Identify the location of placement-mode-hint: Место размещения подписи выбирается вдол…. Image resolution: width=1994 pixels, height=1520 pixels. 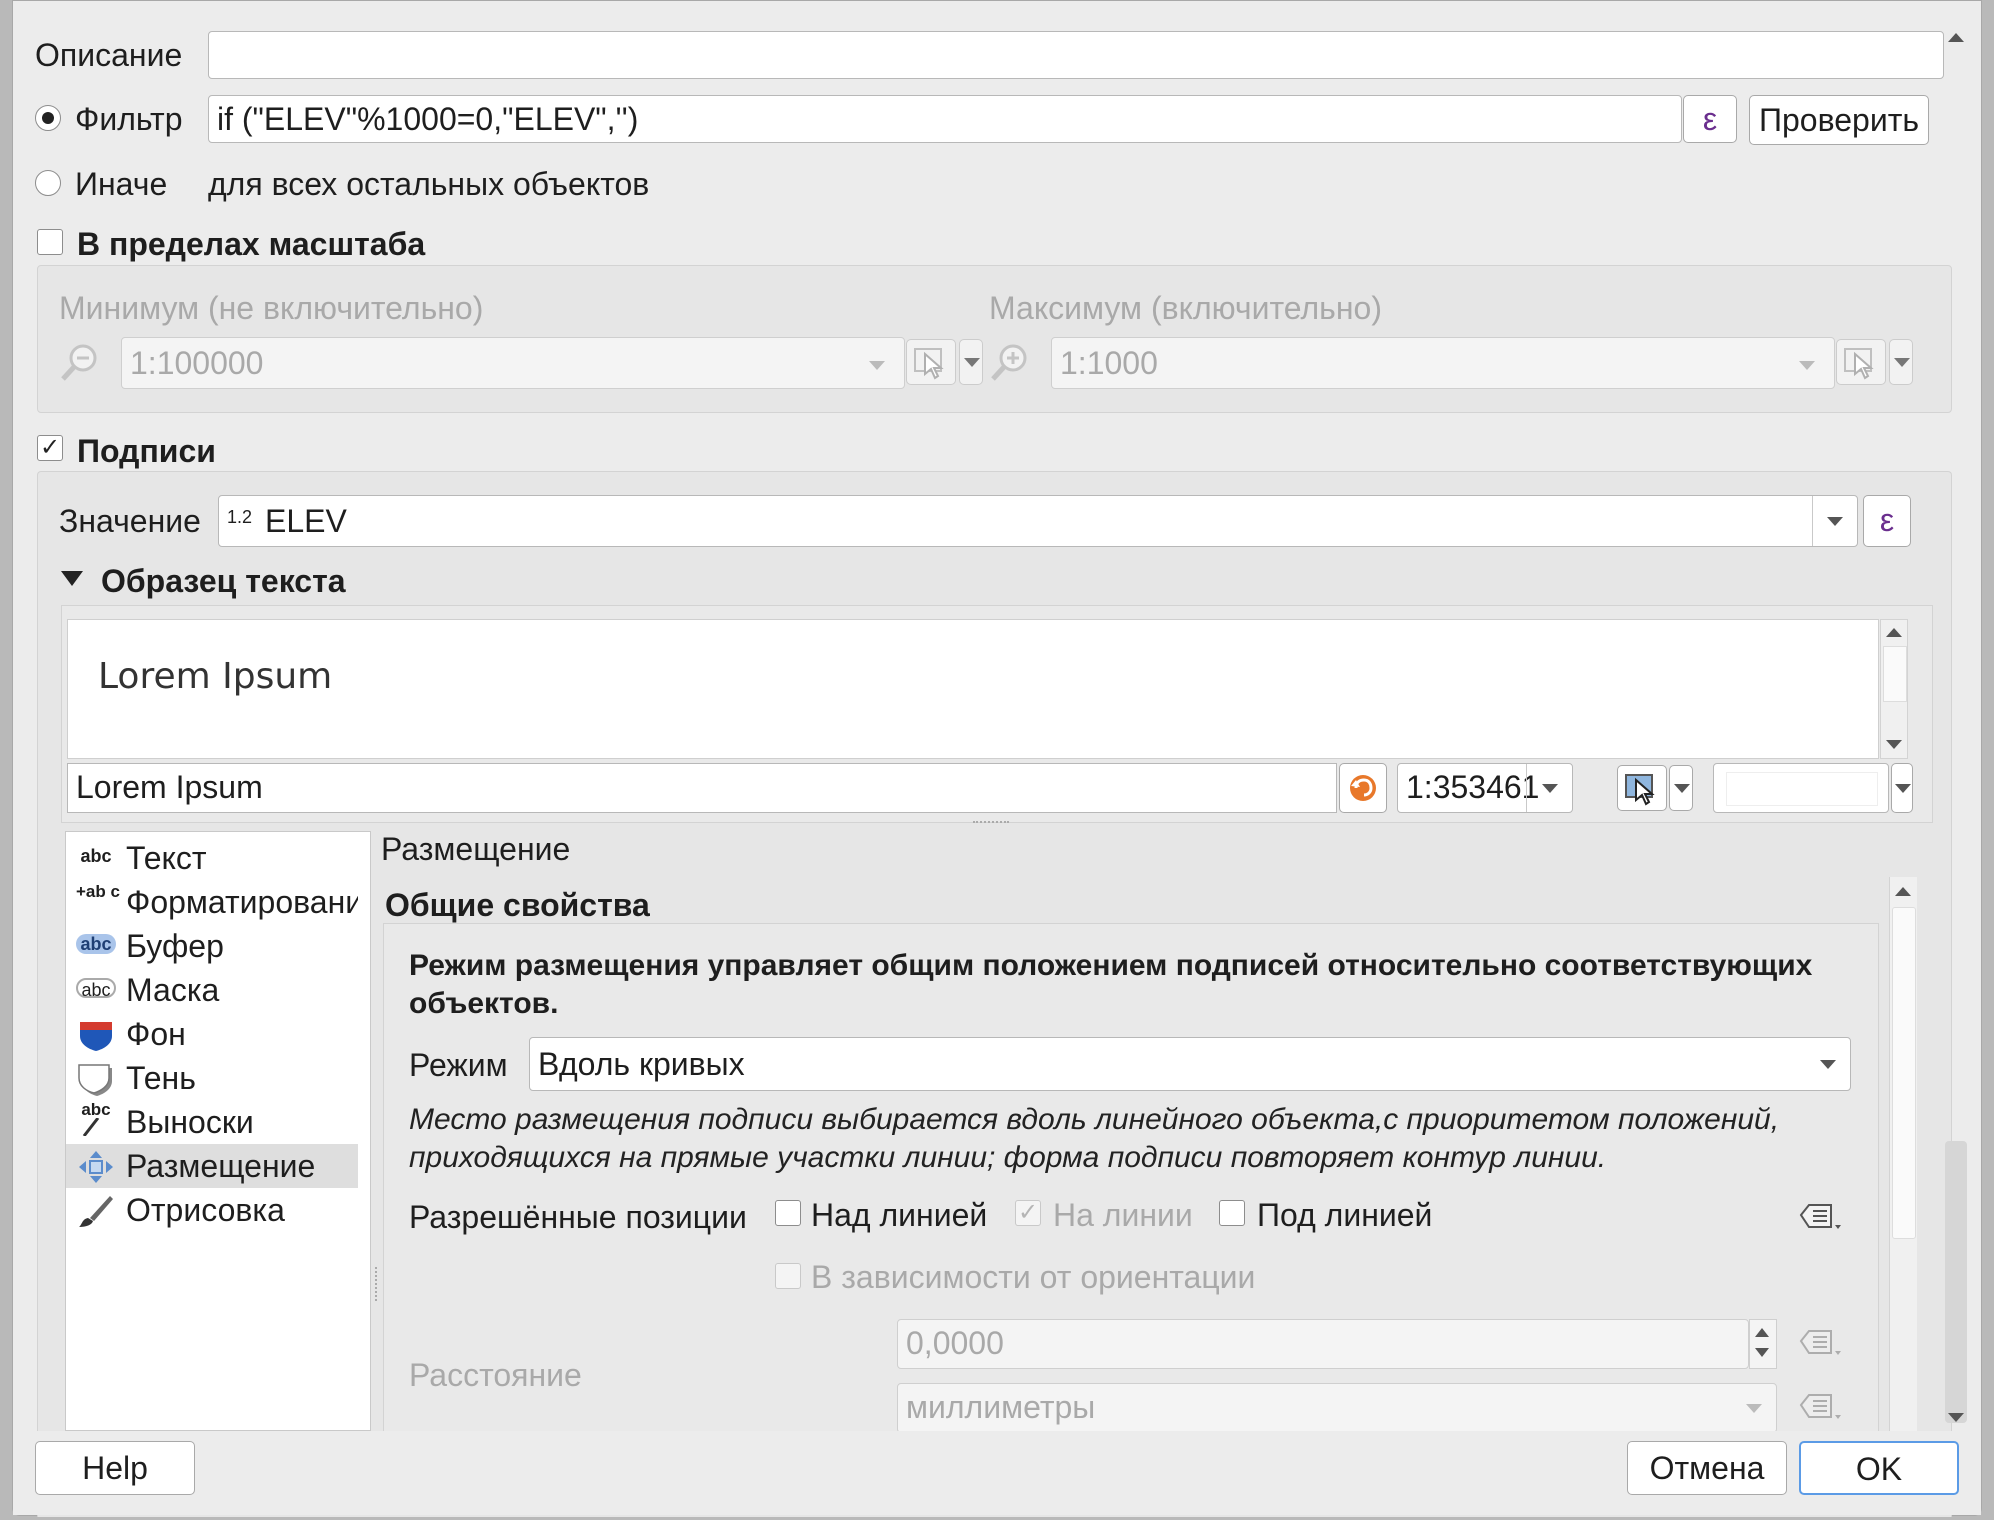
(1094, 1138).